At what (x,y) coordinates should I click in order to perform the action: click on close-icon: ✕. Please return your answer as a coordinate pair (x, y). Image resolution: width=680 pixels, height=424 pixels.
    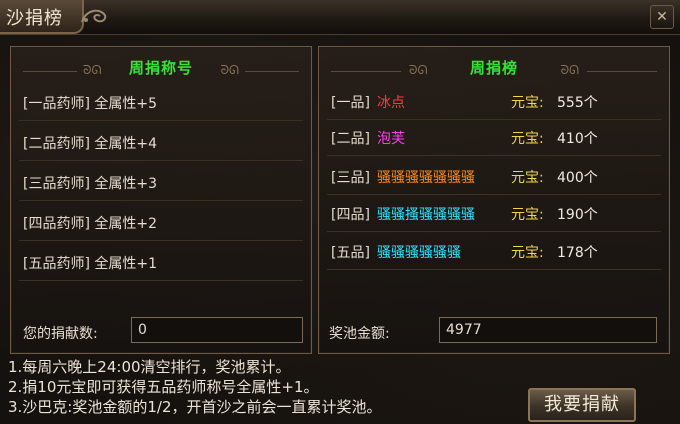
    Looking at the image, I should click on (662, 17).